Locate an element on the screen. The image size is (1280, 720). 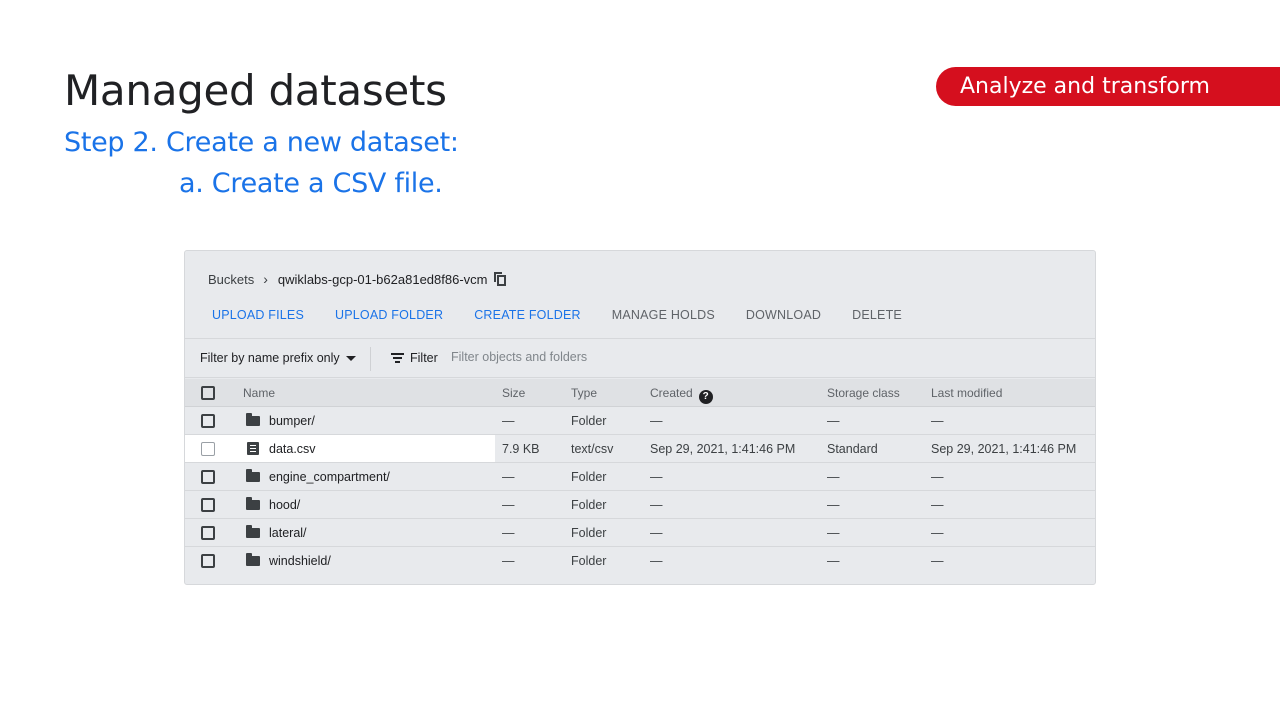
row-name-link: windshield/ is located at coordinates (300, 561).